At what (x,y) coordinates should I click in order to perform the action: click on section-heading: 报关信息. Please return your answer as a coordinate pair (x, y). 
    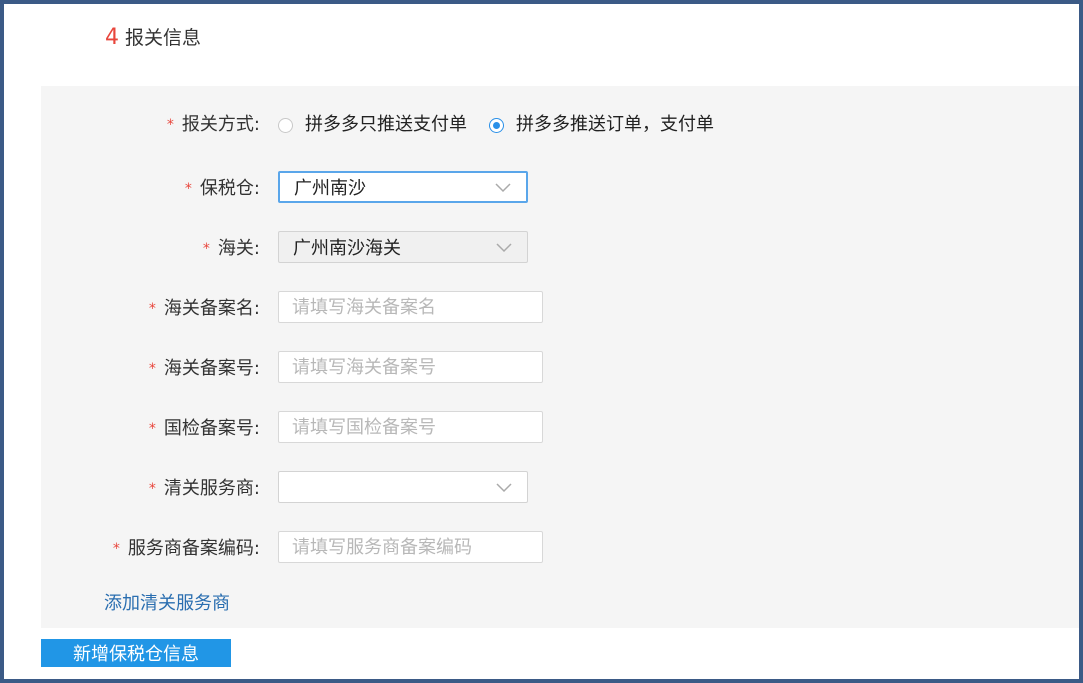
    Looking at the image, I should click on (163, 38).